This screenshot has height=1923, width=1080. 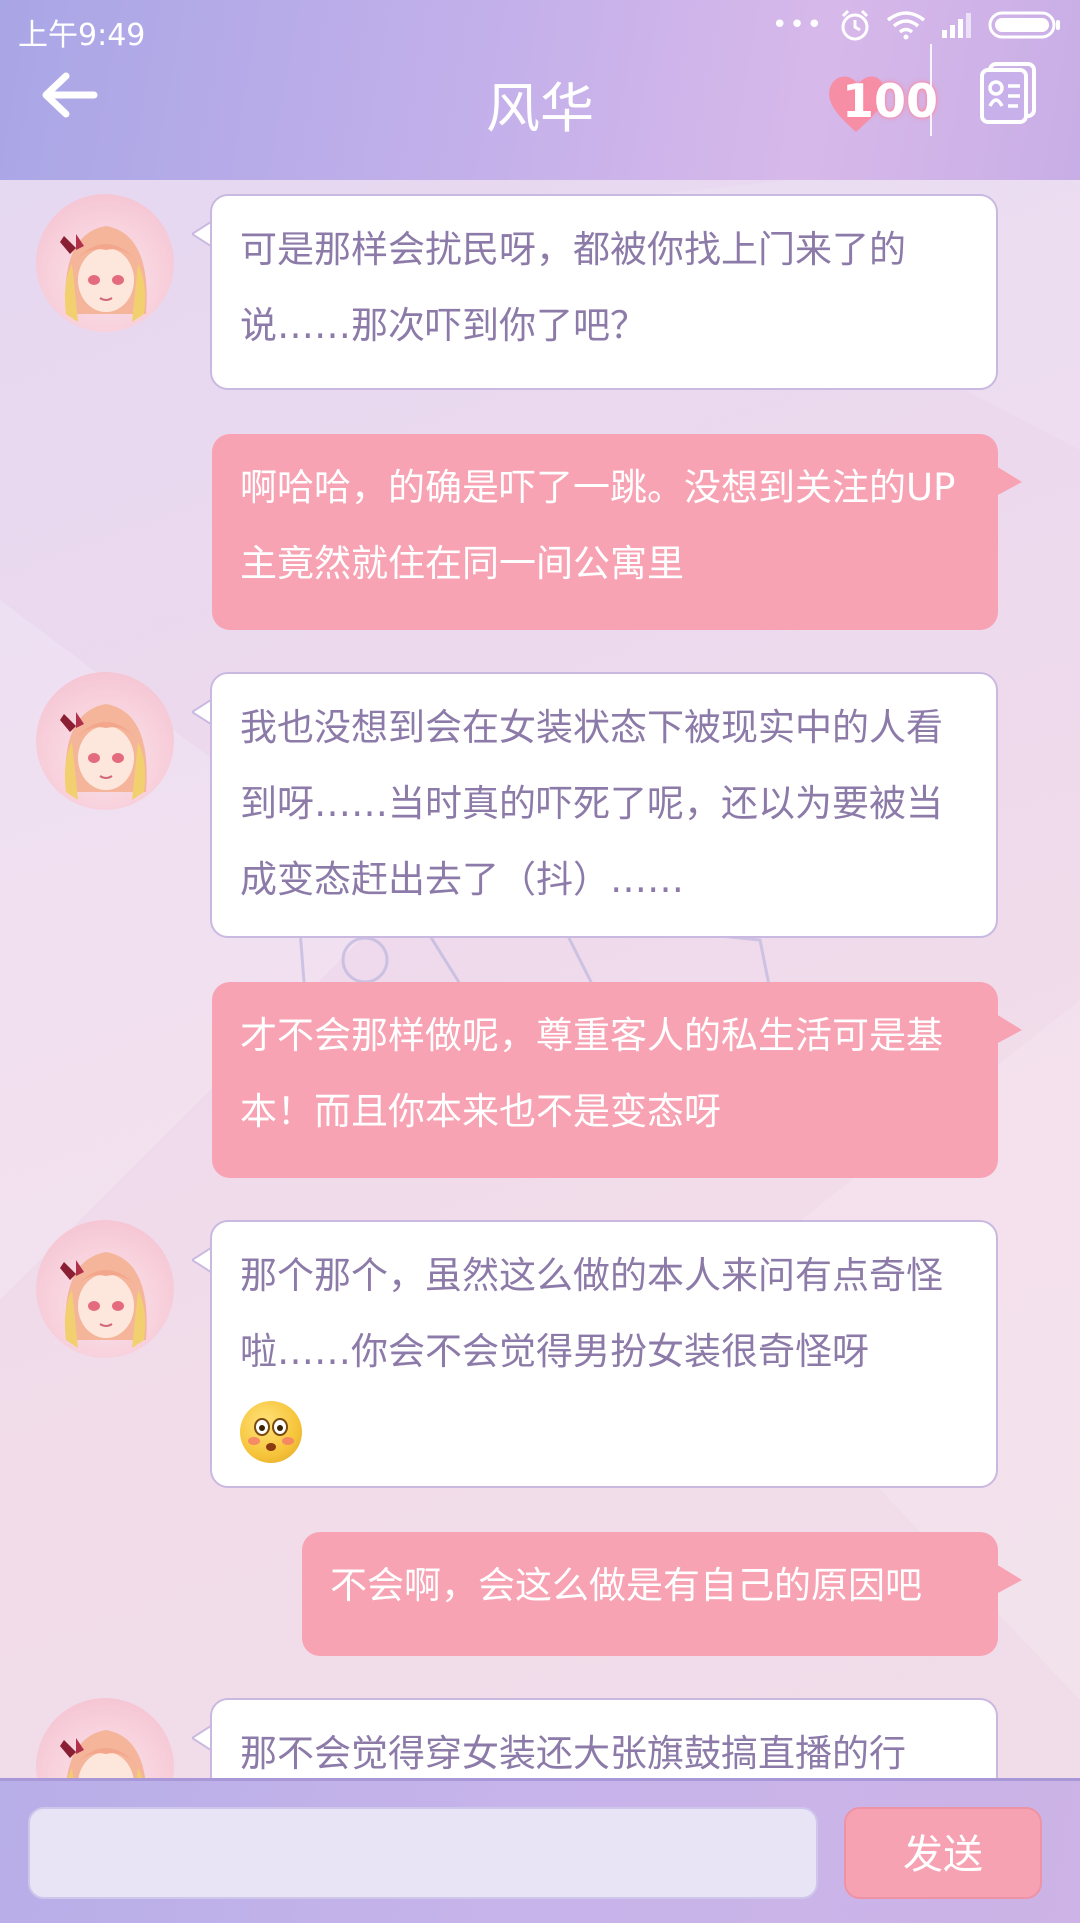 I want to click on status-time: 上午9:49, so click(x=82, y=35).